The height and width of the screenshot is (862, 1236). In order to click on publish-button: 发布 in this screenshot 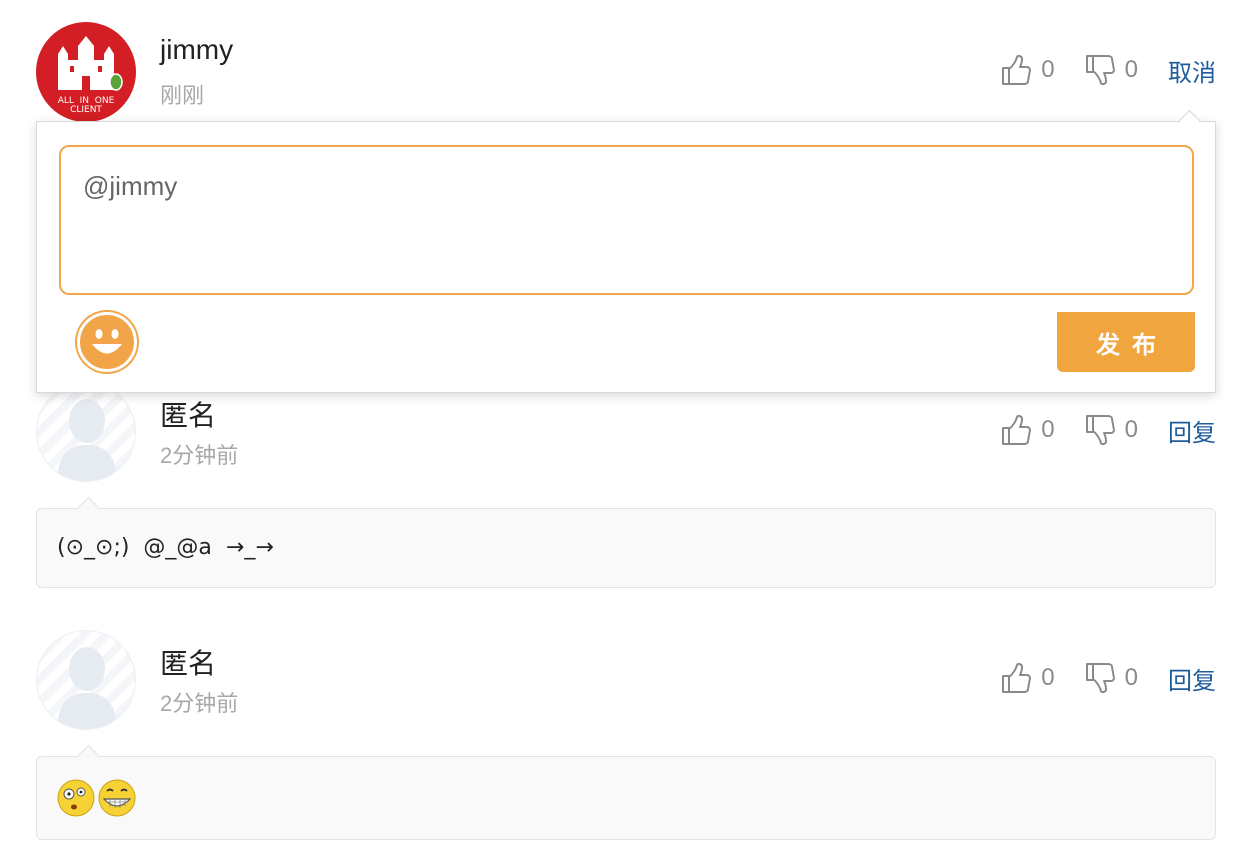, I will do `click(1126, 342)`.